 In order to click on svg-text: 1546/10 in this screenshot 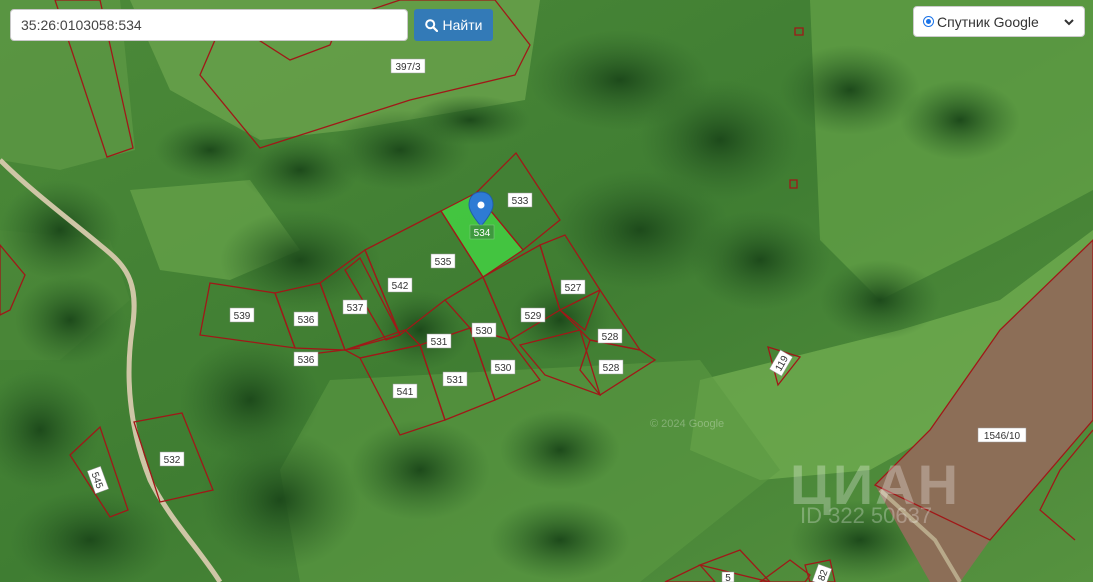, I will do `click(1002, 436)`.